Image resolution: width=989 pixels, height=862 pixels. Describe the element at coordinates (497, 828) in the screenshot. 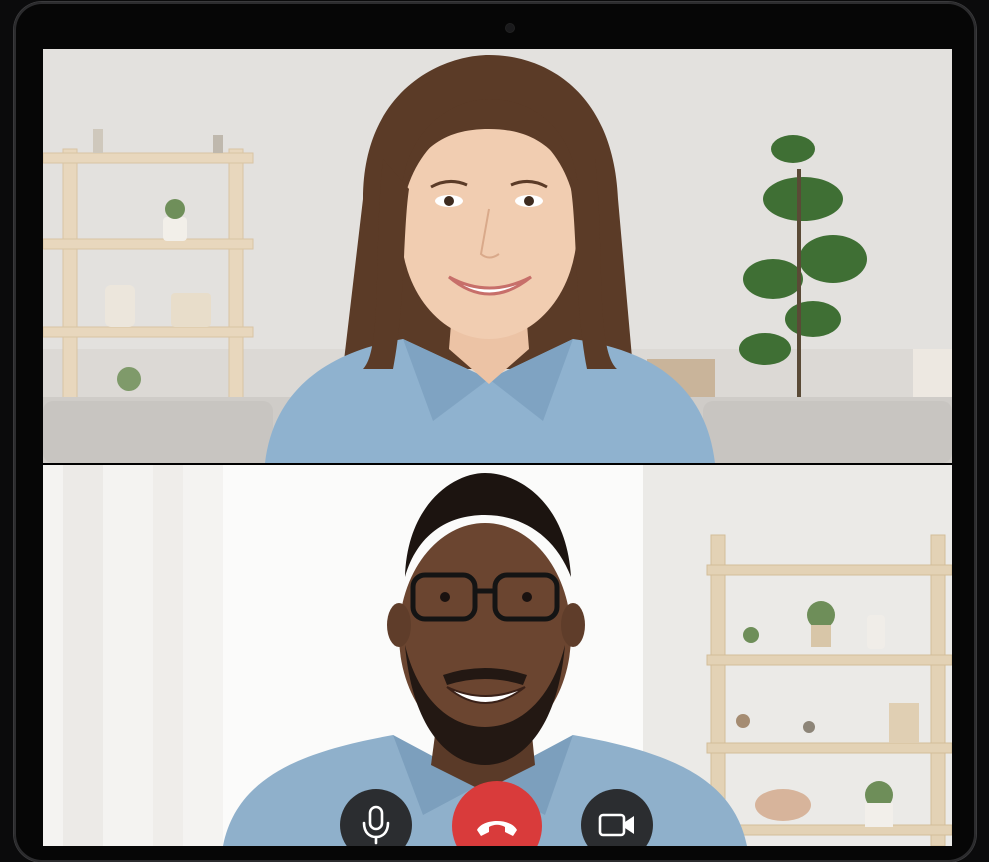

I see `phone-hangup-icon` at that location.